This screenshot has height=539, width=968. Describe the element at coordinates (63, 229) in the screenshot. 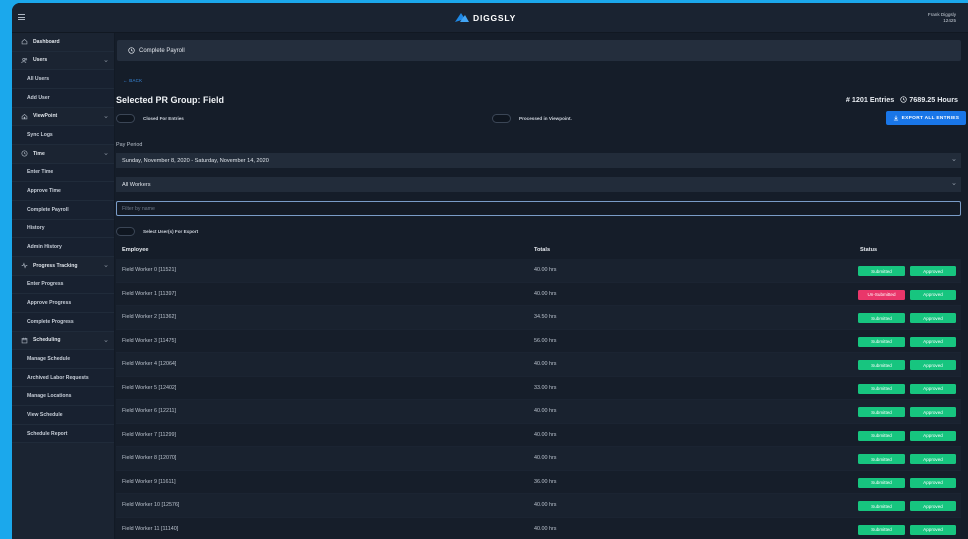

I see `sidebar-item-history: History` at that location.